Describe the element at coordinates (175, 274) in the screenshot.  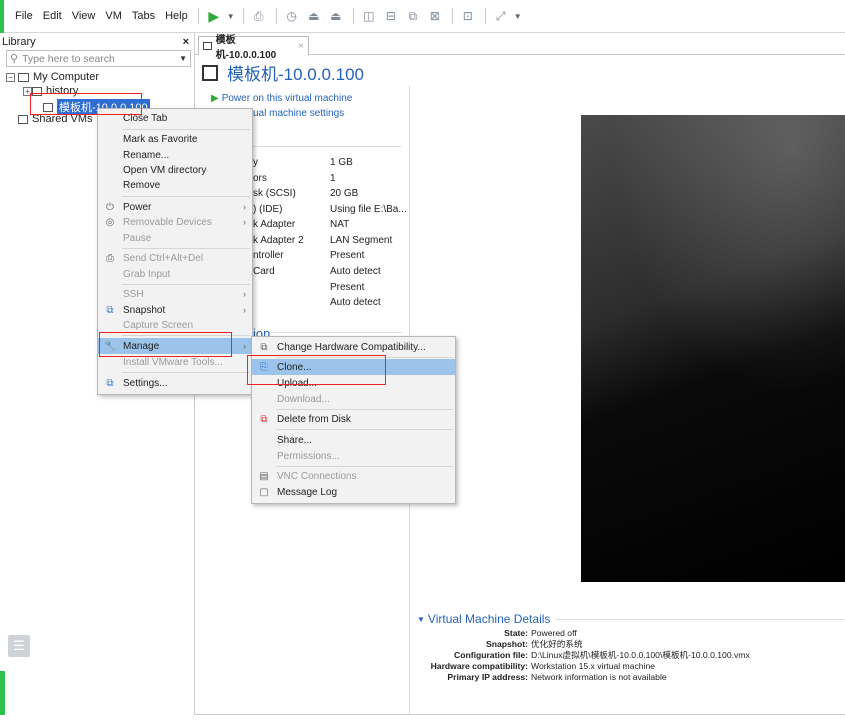
I see `menu-item-grab-input: Grab Input` at that location.